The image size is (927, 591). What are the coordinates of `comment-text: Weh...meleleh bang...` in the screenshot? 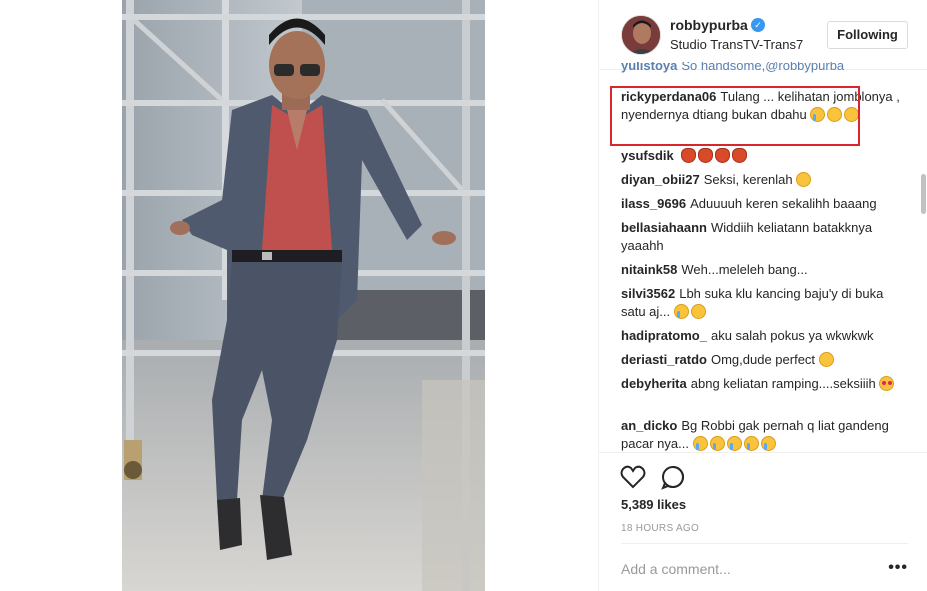 It's located at (744, 269).